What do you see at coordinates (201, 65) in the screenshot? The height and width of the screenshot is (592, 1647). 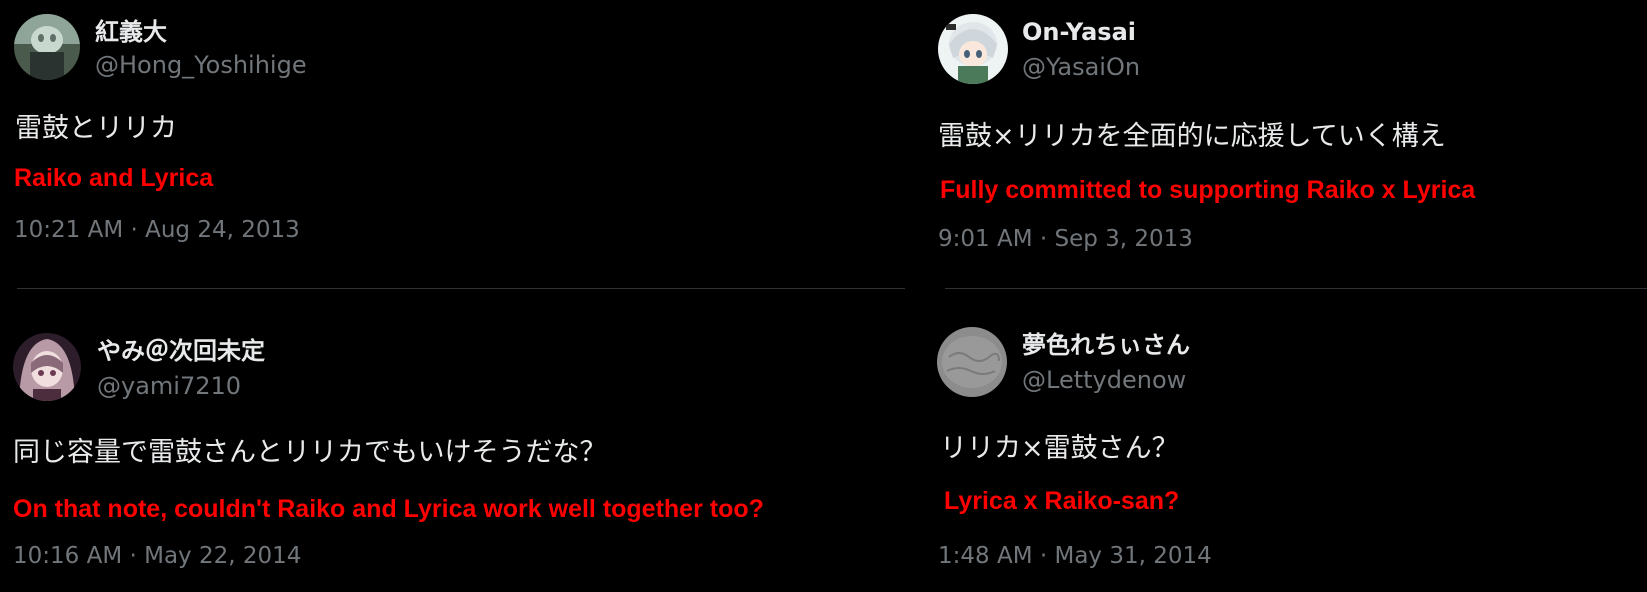 I see `user-handle: @Hong_Yoshihige` at bounding box center [201, 65].